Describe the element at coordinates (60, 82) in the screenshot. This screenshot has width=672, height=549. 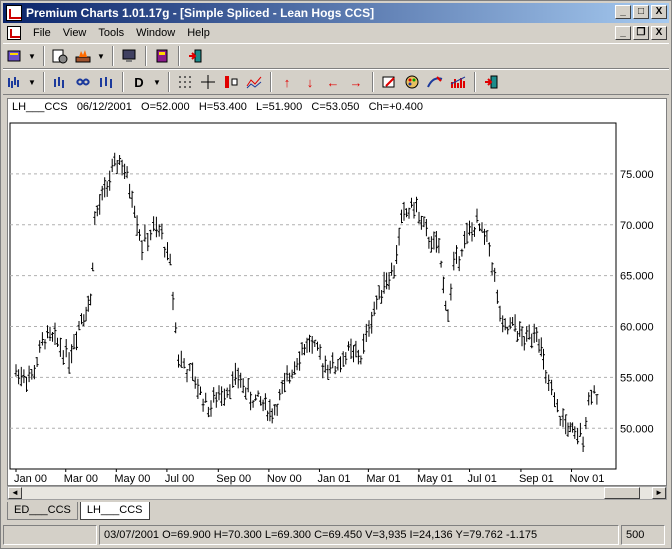
I see `zoom-bars-icon` at that location.